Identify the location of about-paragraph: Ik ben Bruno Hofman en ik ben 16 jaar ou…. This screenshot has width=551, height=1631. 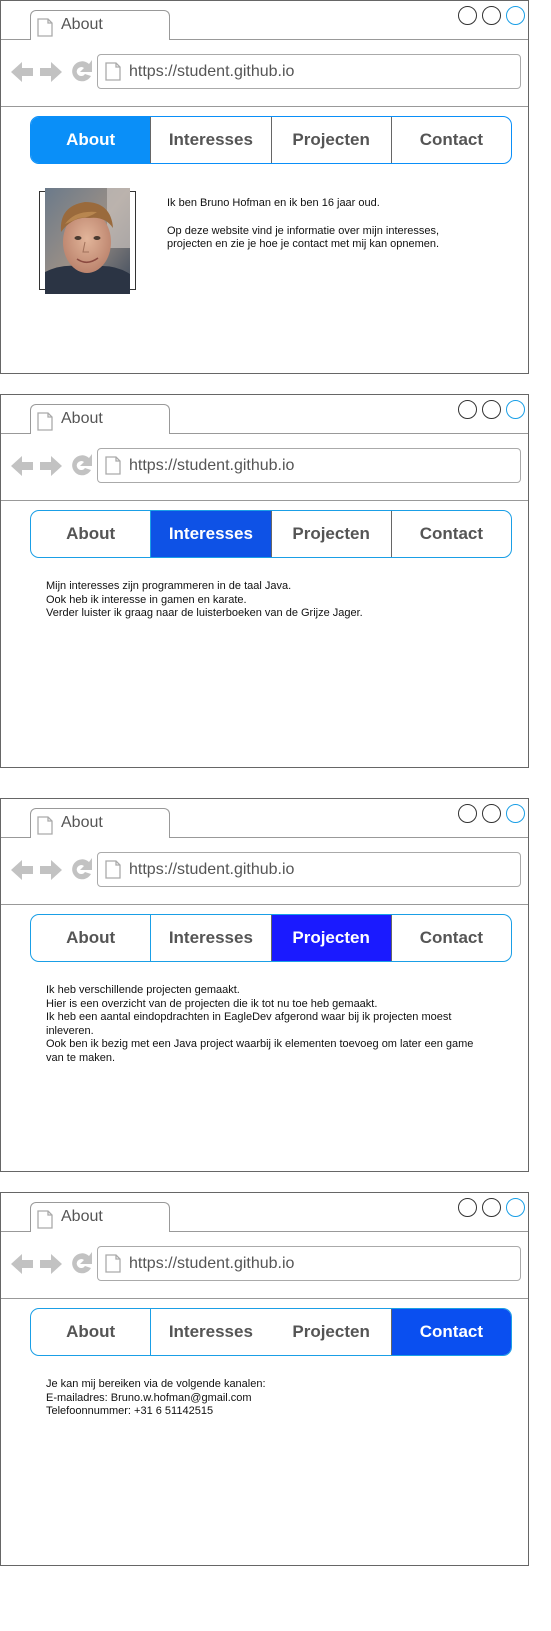
(273, 203).